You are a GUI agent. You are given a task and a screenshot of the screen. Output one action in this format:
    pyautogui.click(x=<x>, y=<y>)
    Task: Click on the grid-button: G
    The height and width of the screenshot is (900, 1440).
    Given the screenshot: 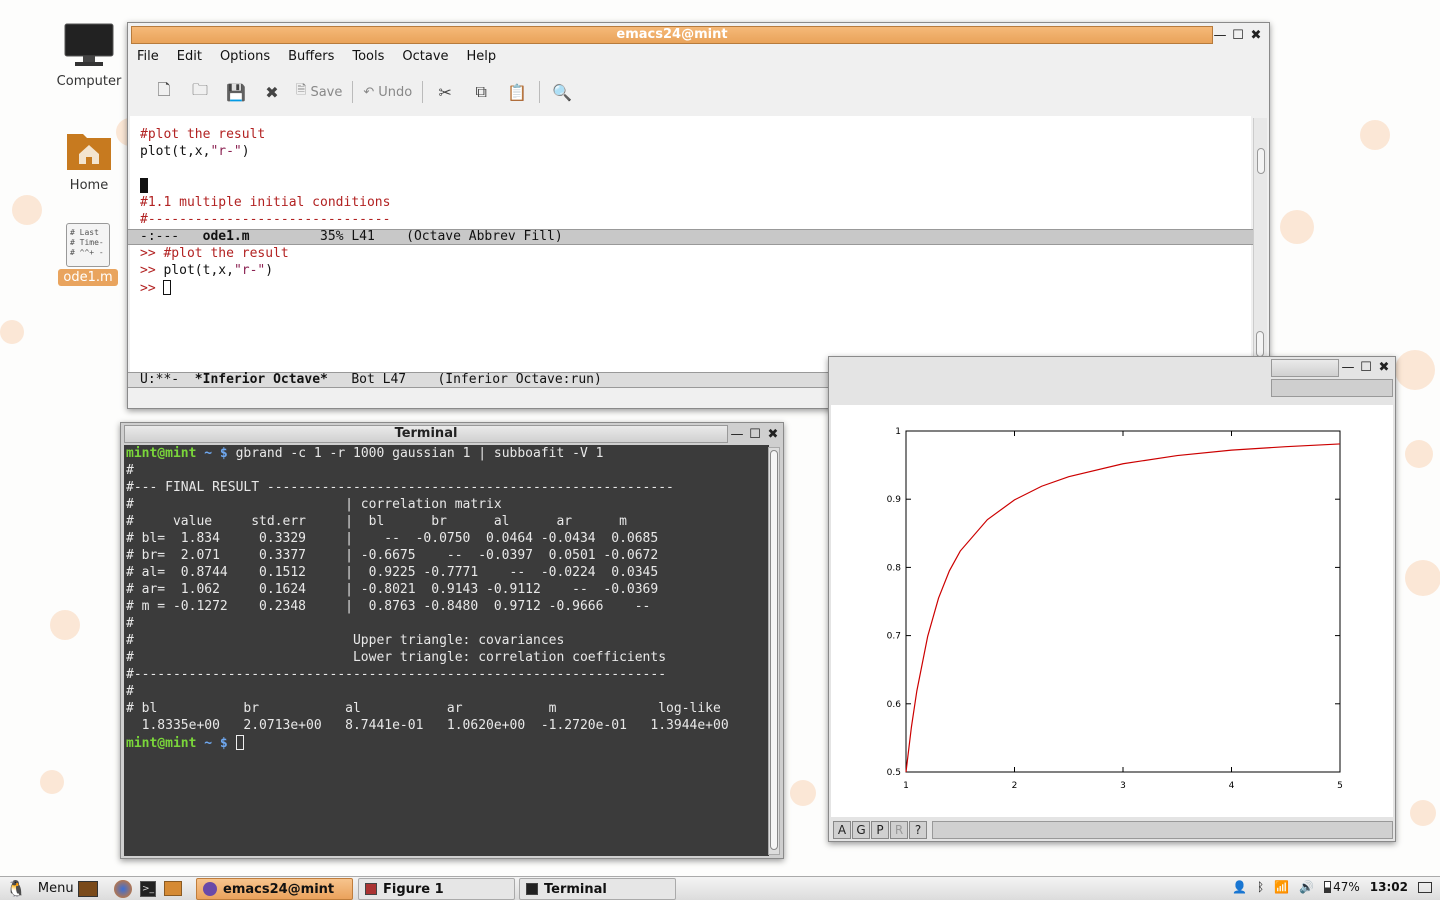 What is the action you would take?
    pyautogui.click(x=861, y=830)
    